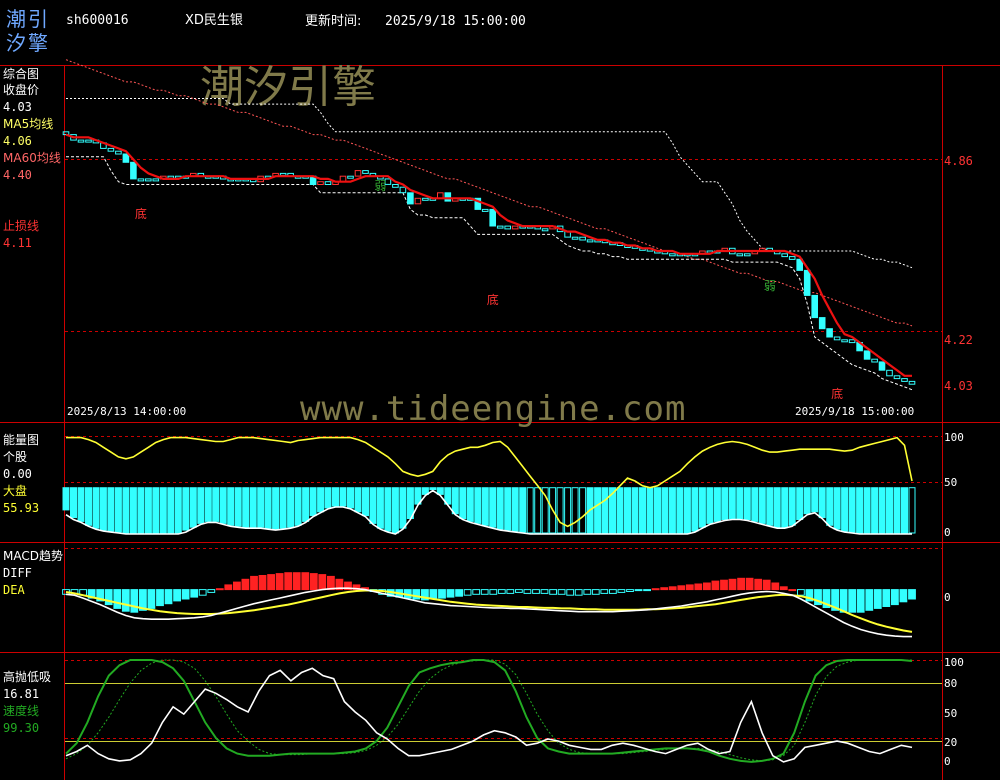 The height and width of the screenshot is (780, 1000). Describe the element at coordinates (489, 715) in the screenshot. I see `osc-white-line` at that location.